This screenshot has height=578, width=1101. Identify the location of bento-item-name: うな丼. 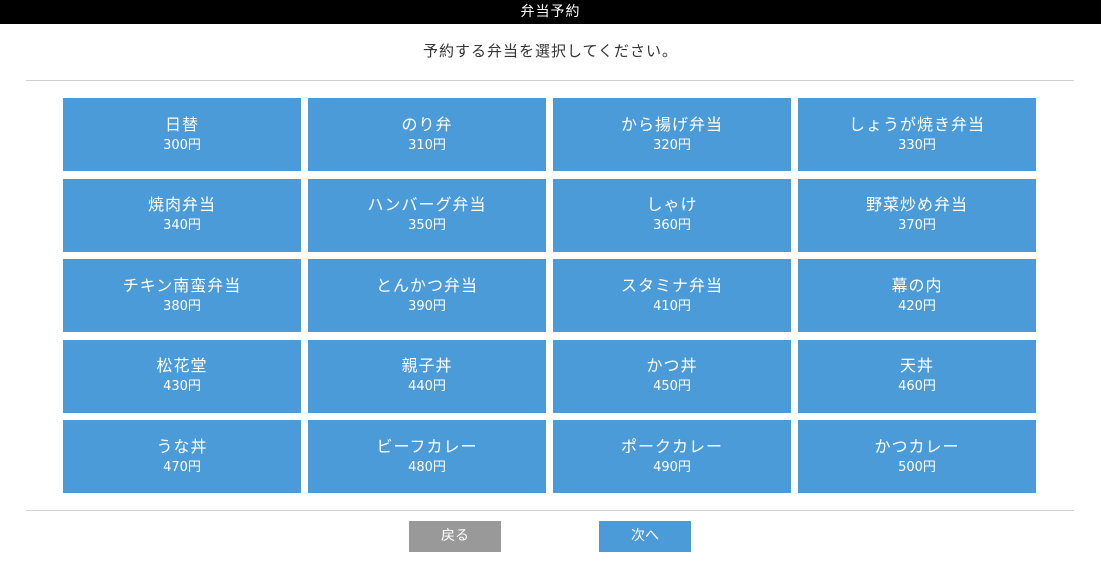
(182, 446).